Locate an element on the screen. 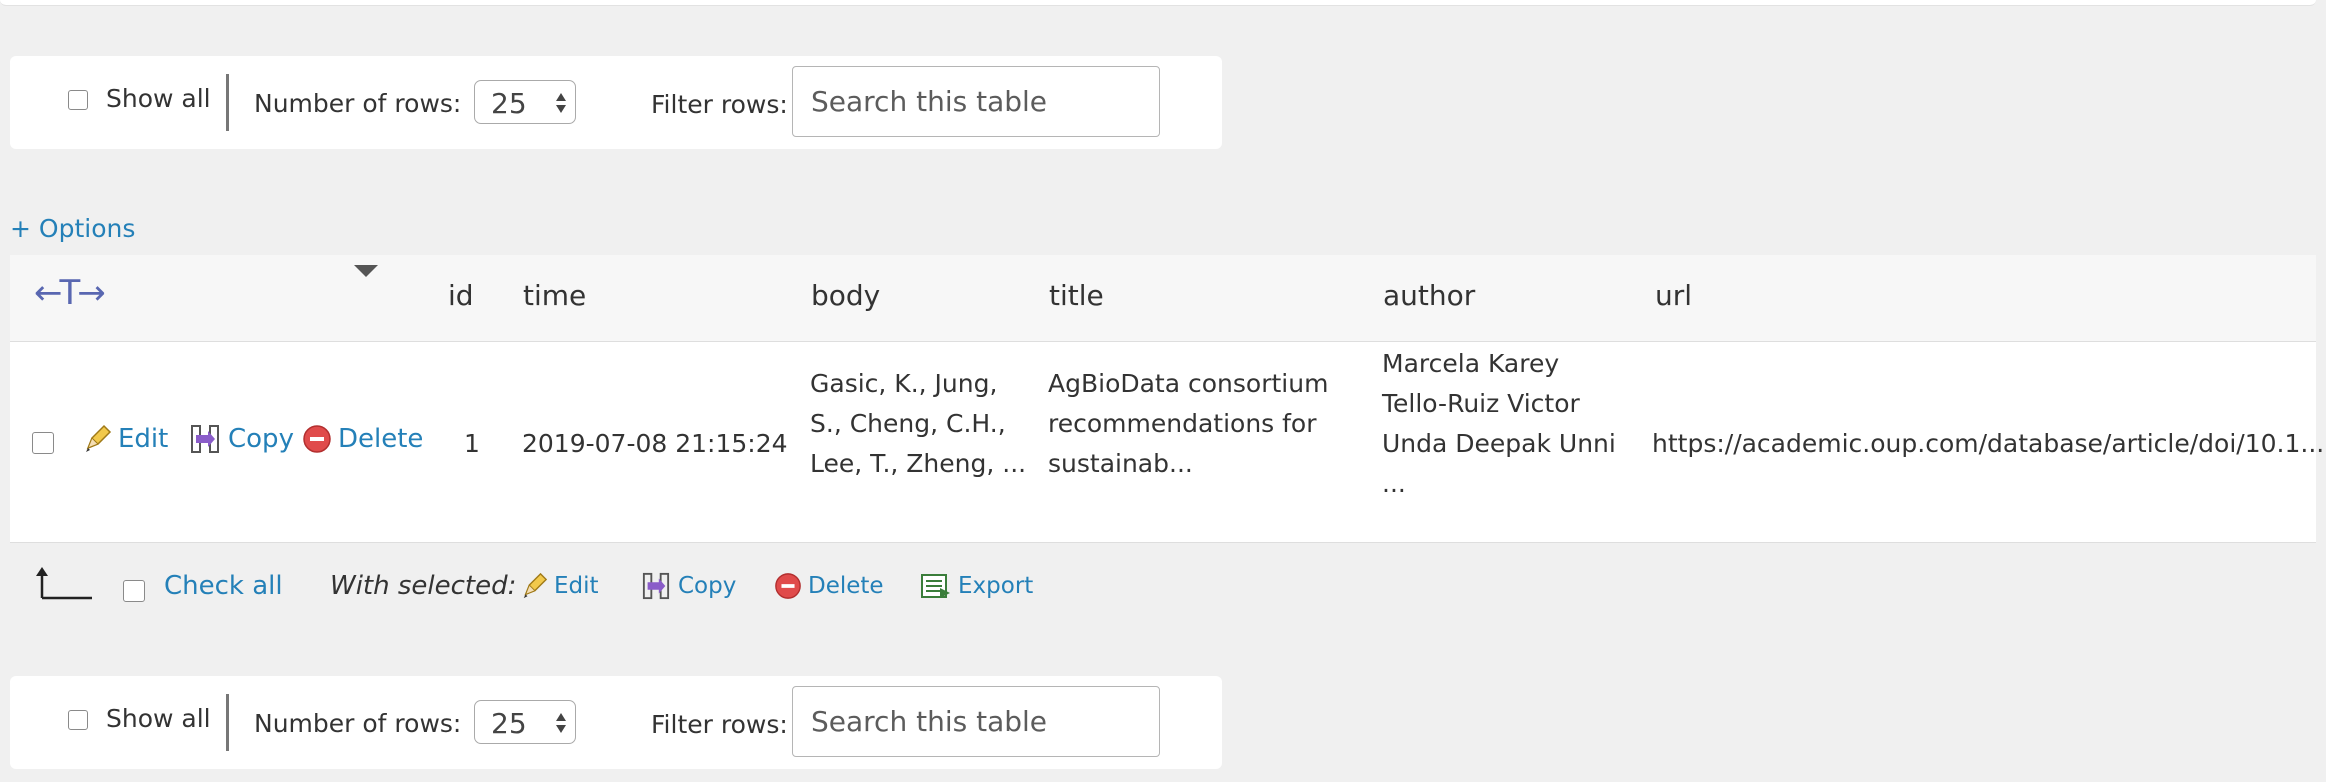 The image size is (2326, 782). row-edit-label: Edit is located at coordinates (143, 439).